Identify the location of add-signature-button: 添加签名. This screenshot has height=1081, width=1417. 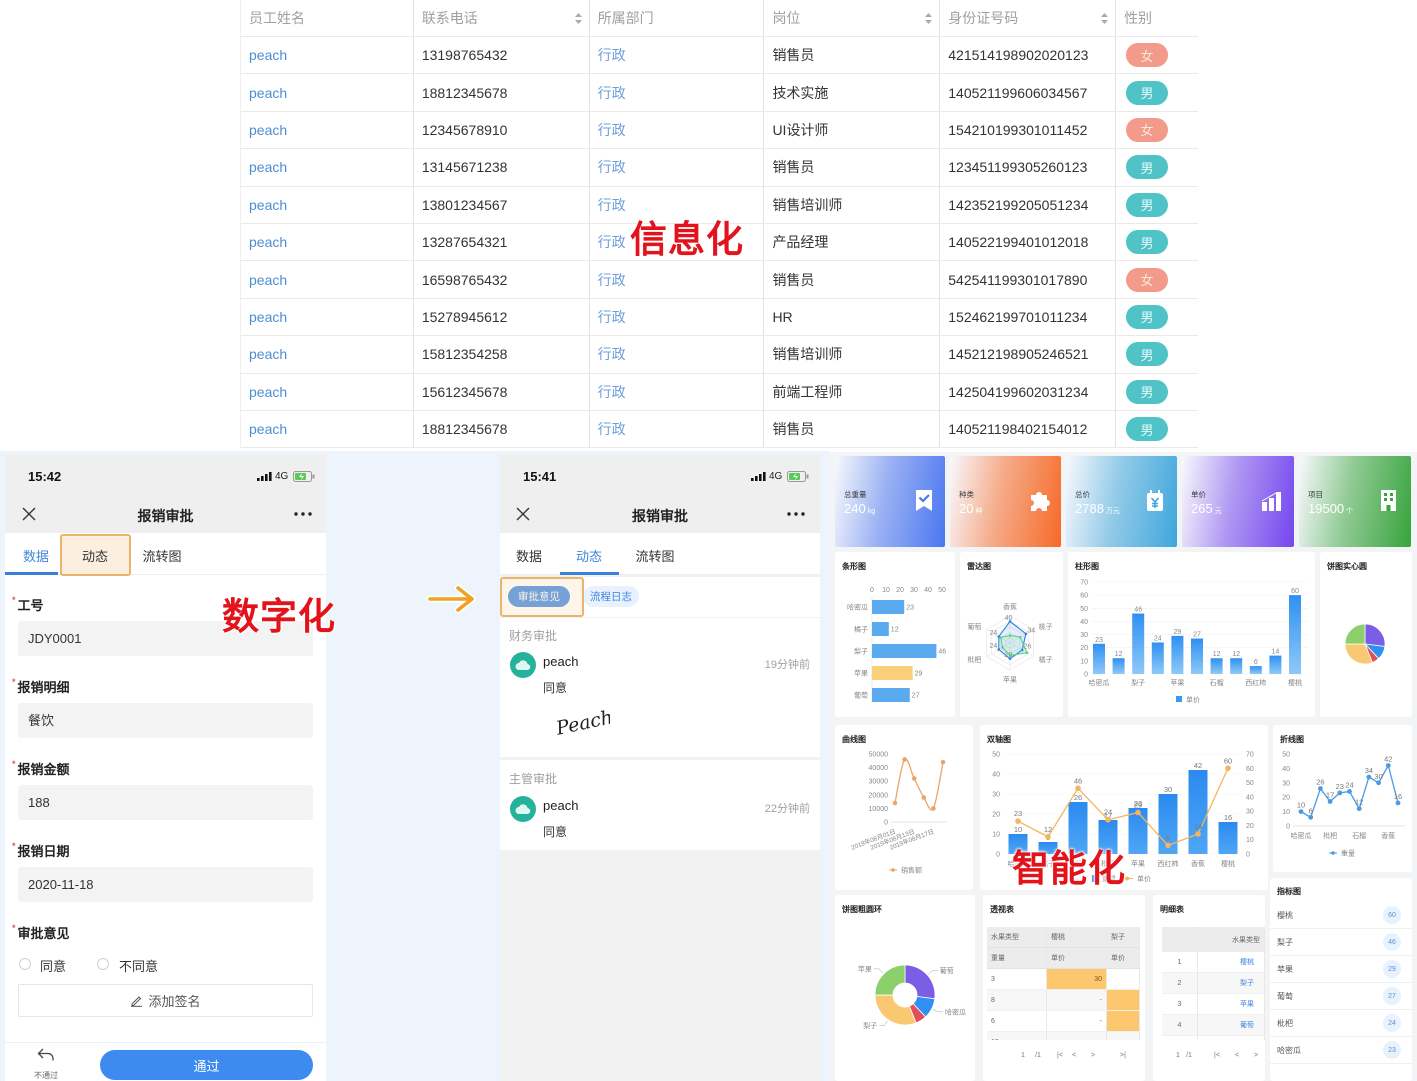
(165, 1000).